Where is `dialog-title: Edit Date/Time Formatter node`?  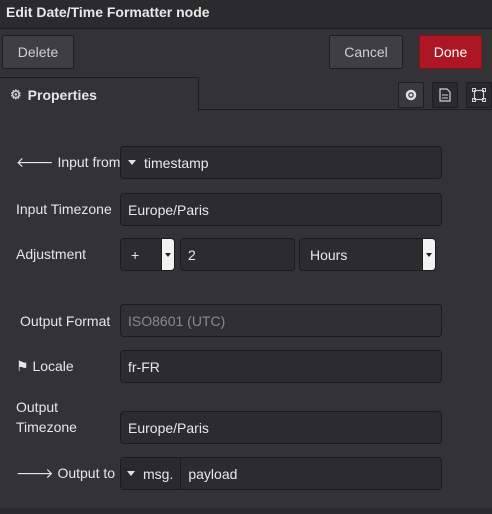
dialog-title: Edit Date/Time Formatter node is located at coordinates (108, 12).